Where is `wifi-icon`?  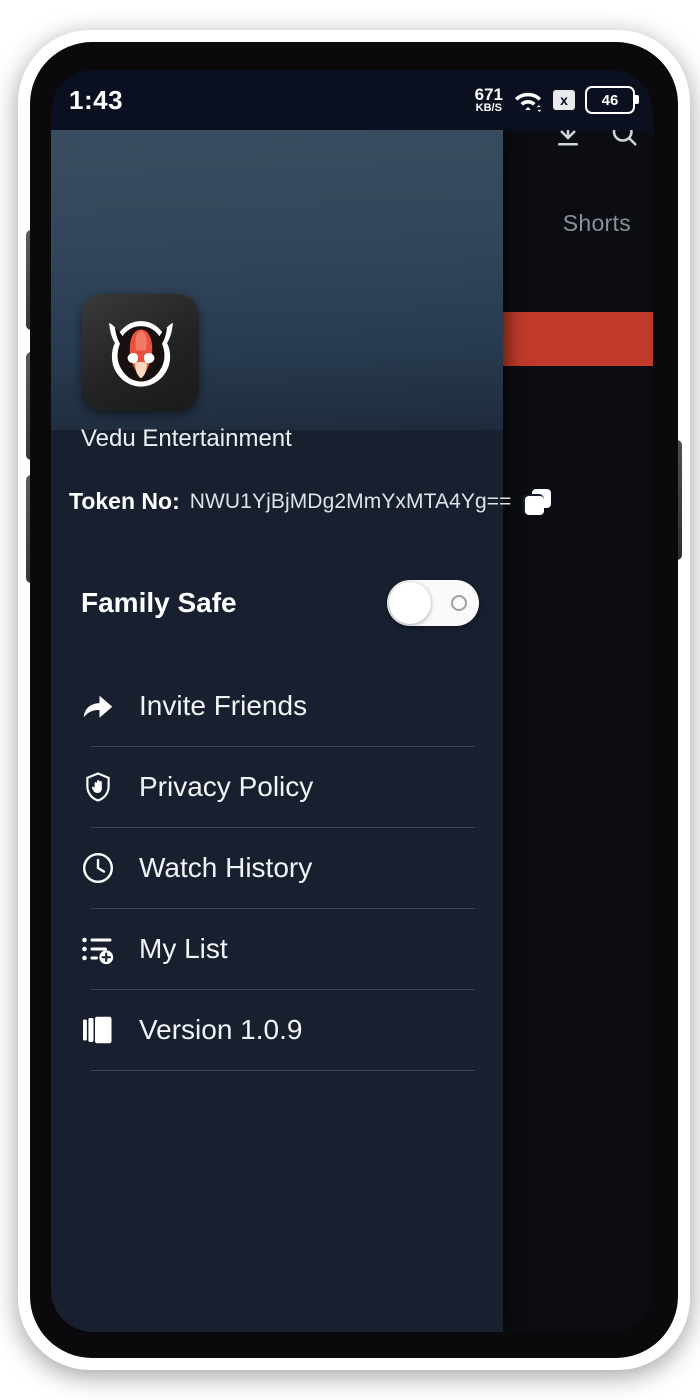 wifi-icon is located at coordinates (528, 100).